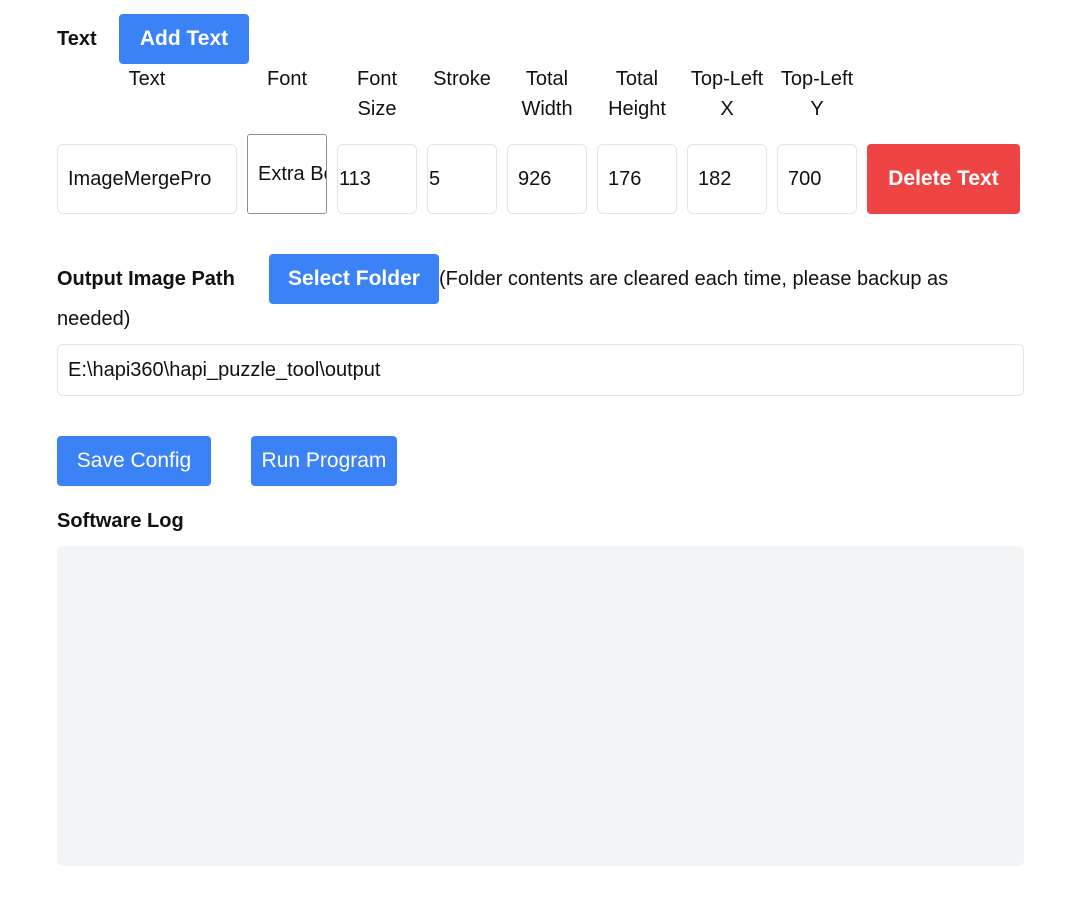 The image size is (1084, 906). I want to click on save-config-button: Save Config, so click(134, 461).